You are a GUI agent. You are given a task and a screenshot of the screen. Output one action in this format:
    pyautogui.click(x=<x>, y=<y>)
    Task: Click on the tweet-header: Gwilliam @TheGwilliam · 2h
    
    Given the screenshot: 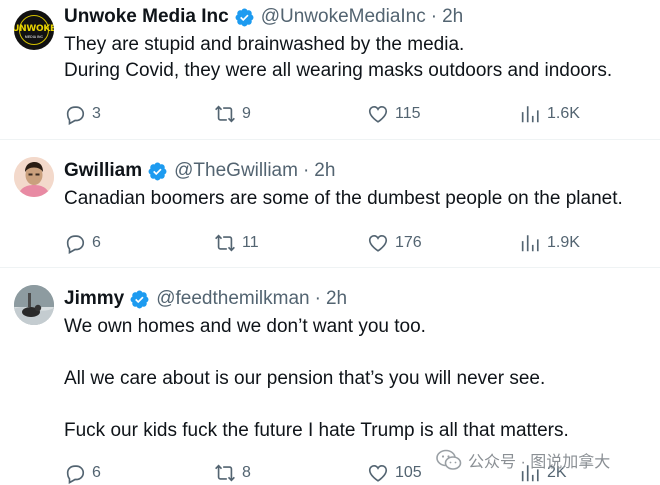 What is the action you would take?
    pyautogui.click(x=199, y=171)
    